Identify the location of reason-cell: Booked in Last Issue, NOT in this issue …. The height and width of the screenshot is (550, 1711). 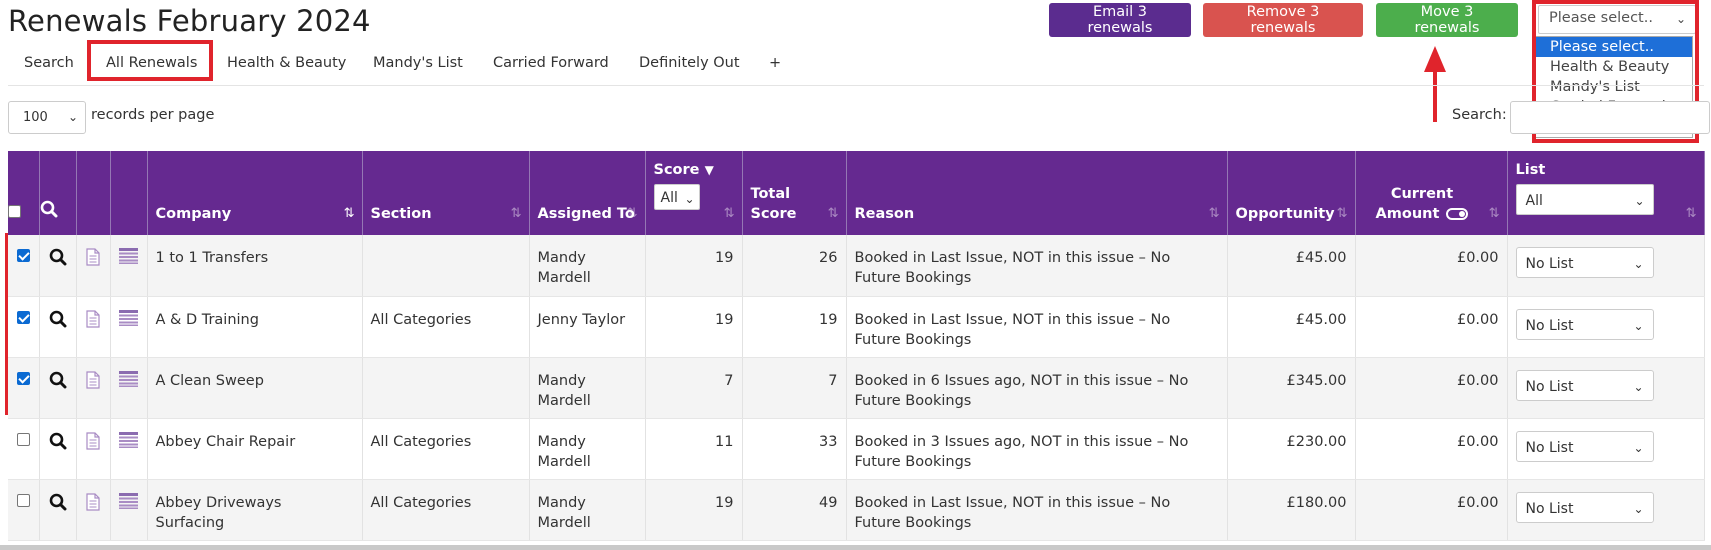
(1037, 327).